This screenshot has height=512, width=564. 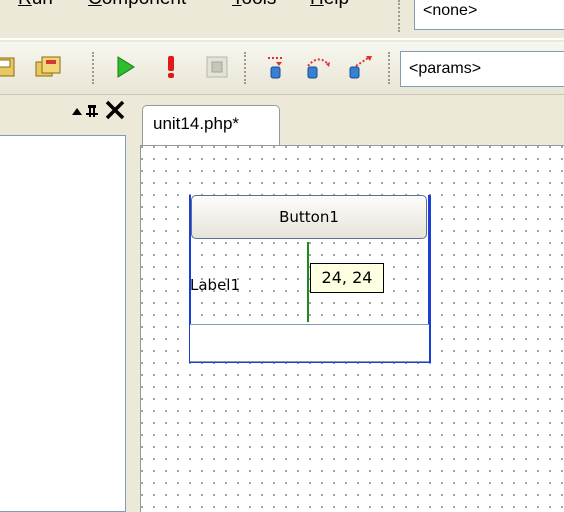 What do you see at coordinates (215, 285) in the screenshot?
I see `label1-control: Label1` at bounding box center [215, 285].